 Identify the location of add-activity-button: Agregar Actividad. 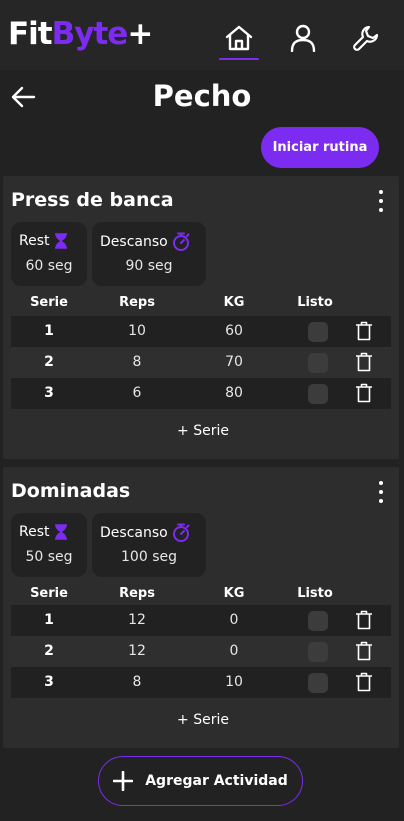
(200, 781).